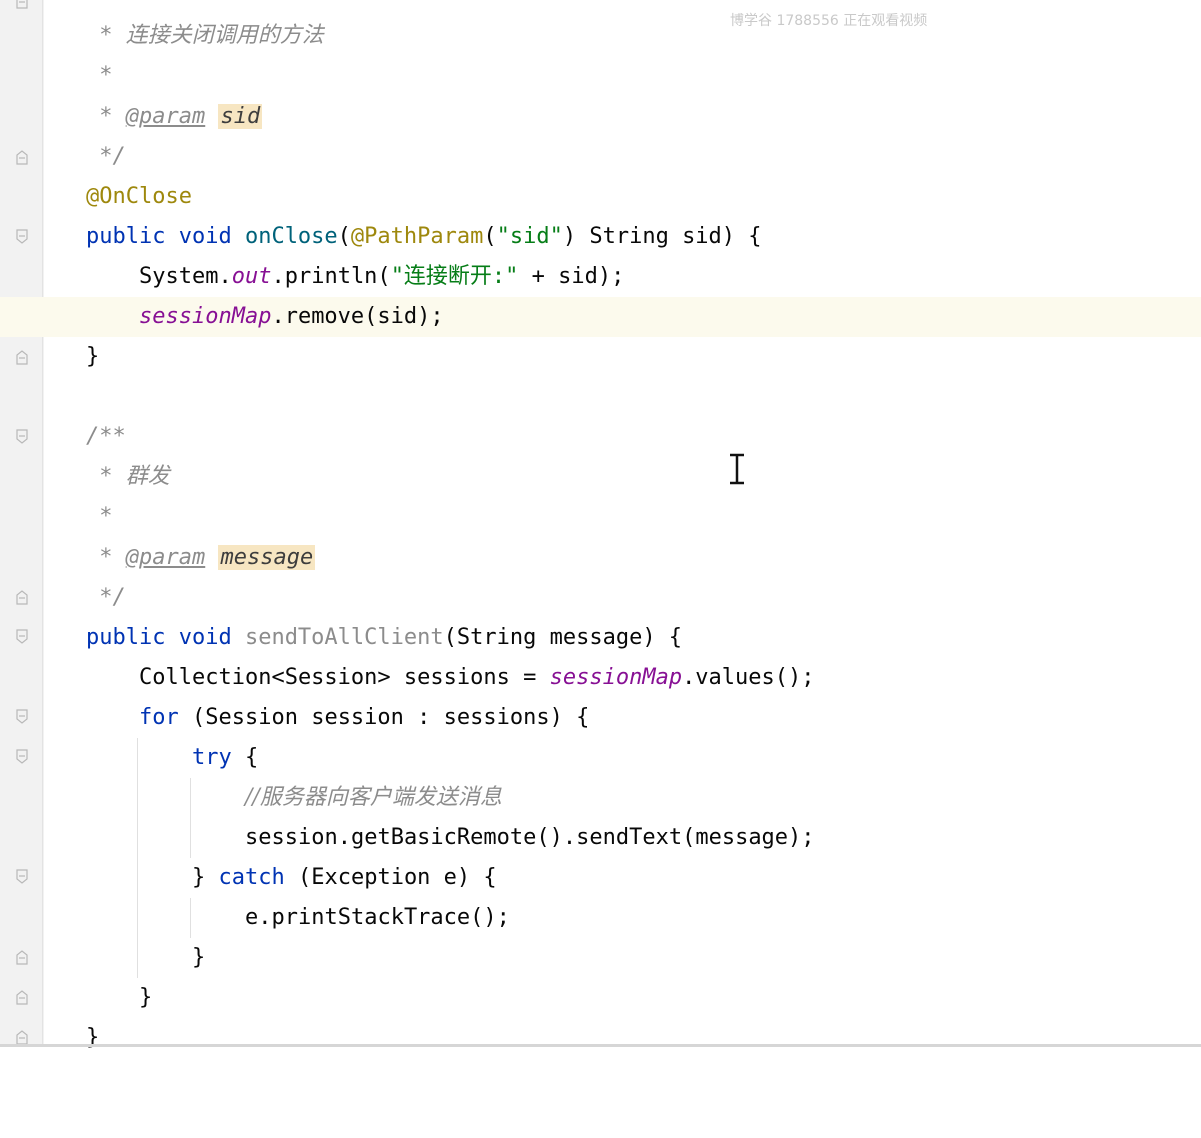 This screenshot has height=1138, width=1201. What do you see at coordinates (600, 437) in the screenshot?
I see `code-line: /**` at bounding box center [600, 437].